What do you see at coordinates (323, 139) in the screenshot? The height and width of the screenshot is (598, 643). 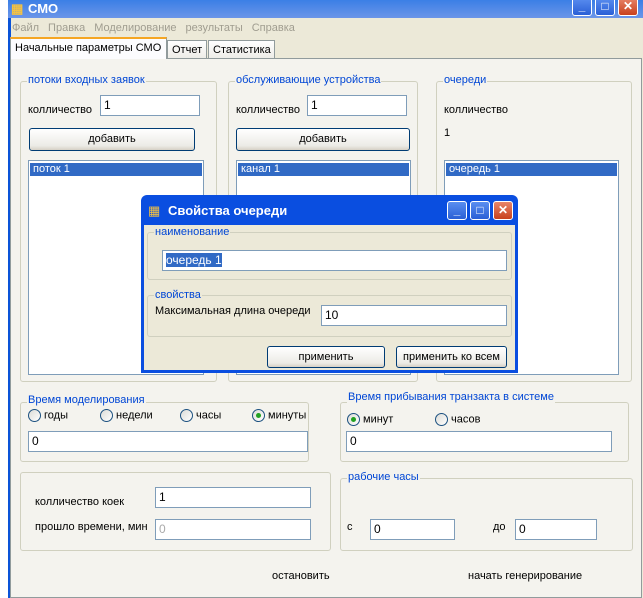 I see `add-server-button: добавить` at bounding box center [323, 139].